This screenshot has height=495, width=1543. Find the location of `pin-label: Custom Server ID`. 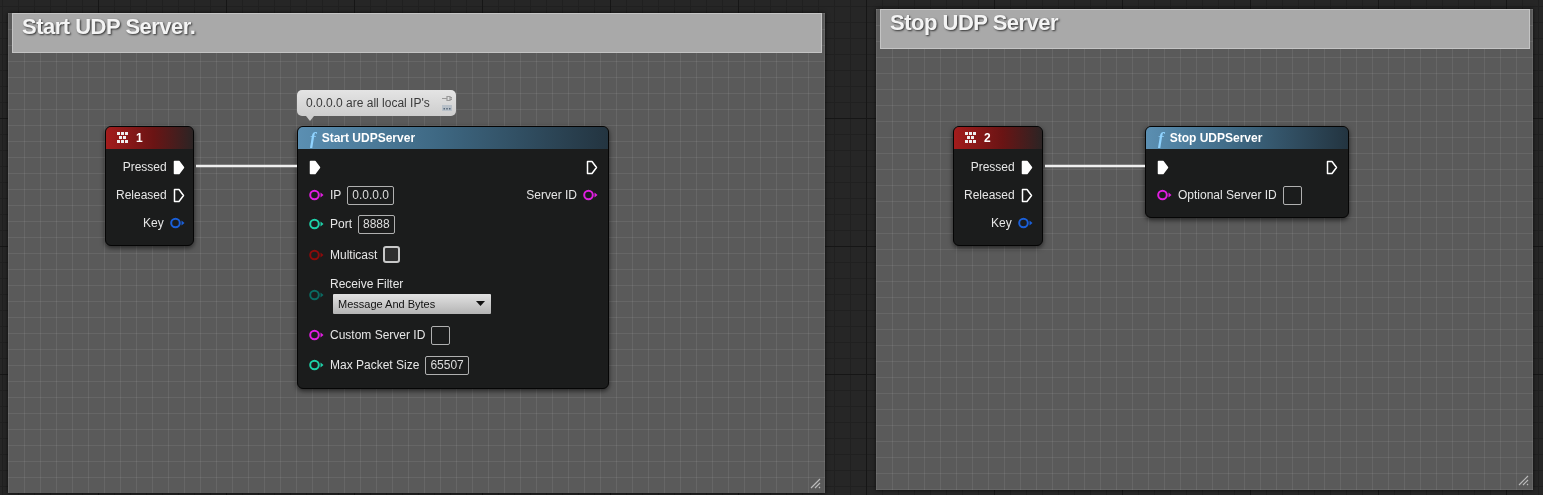

pin-label: Custom Server ID is located at coordinates (378, 335).